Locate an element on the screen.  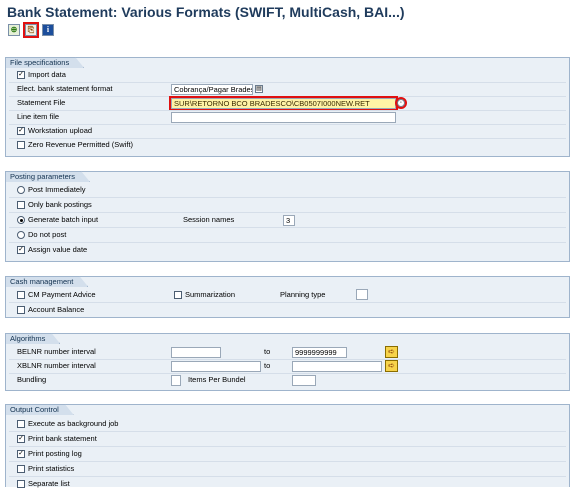
belnr-from-field is located at coordinates (196, 352).